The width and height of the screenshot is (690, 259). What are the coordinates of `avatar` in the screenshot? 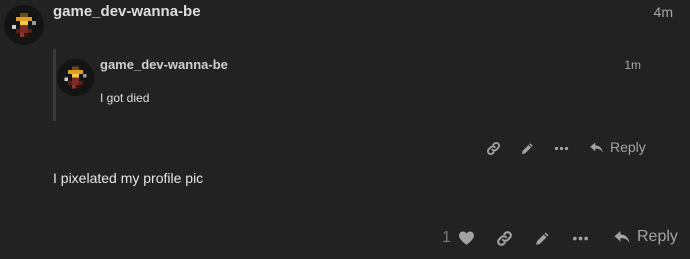 It's located at (24, 25).